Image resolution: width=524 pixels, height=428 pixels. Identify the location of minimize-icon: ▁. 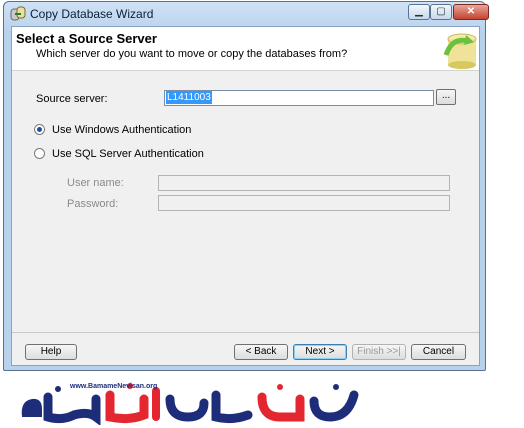
(419, 11).